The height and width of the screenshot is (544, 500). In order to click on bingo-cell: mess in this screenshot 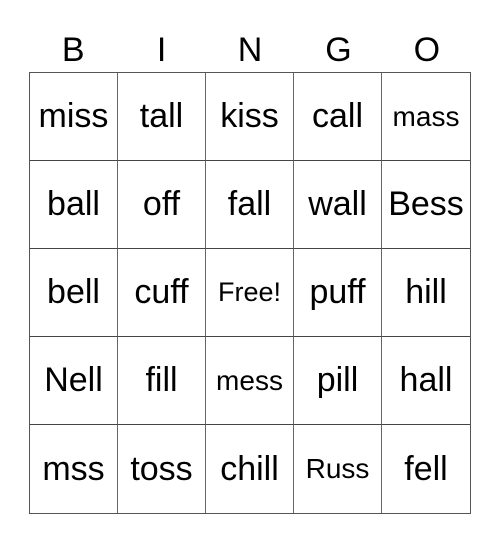, I will do `click(250, 381)`.